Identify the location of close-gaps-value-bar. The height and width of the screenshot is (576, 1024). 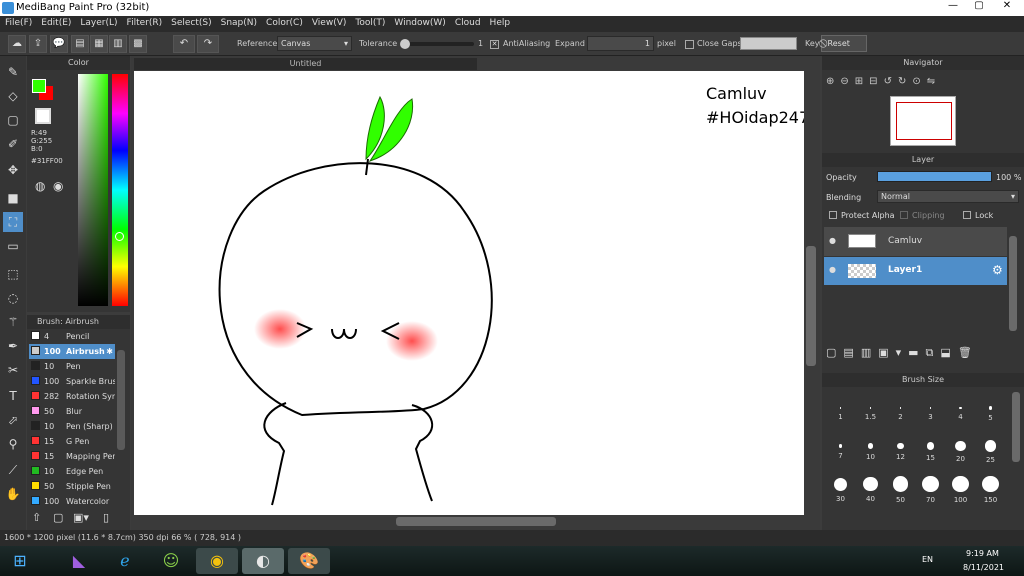
(768, 43).